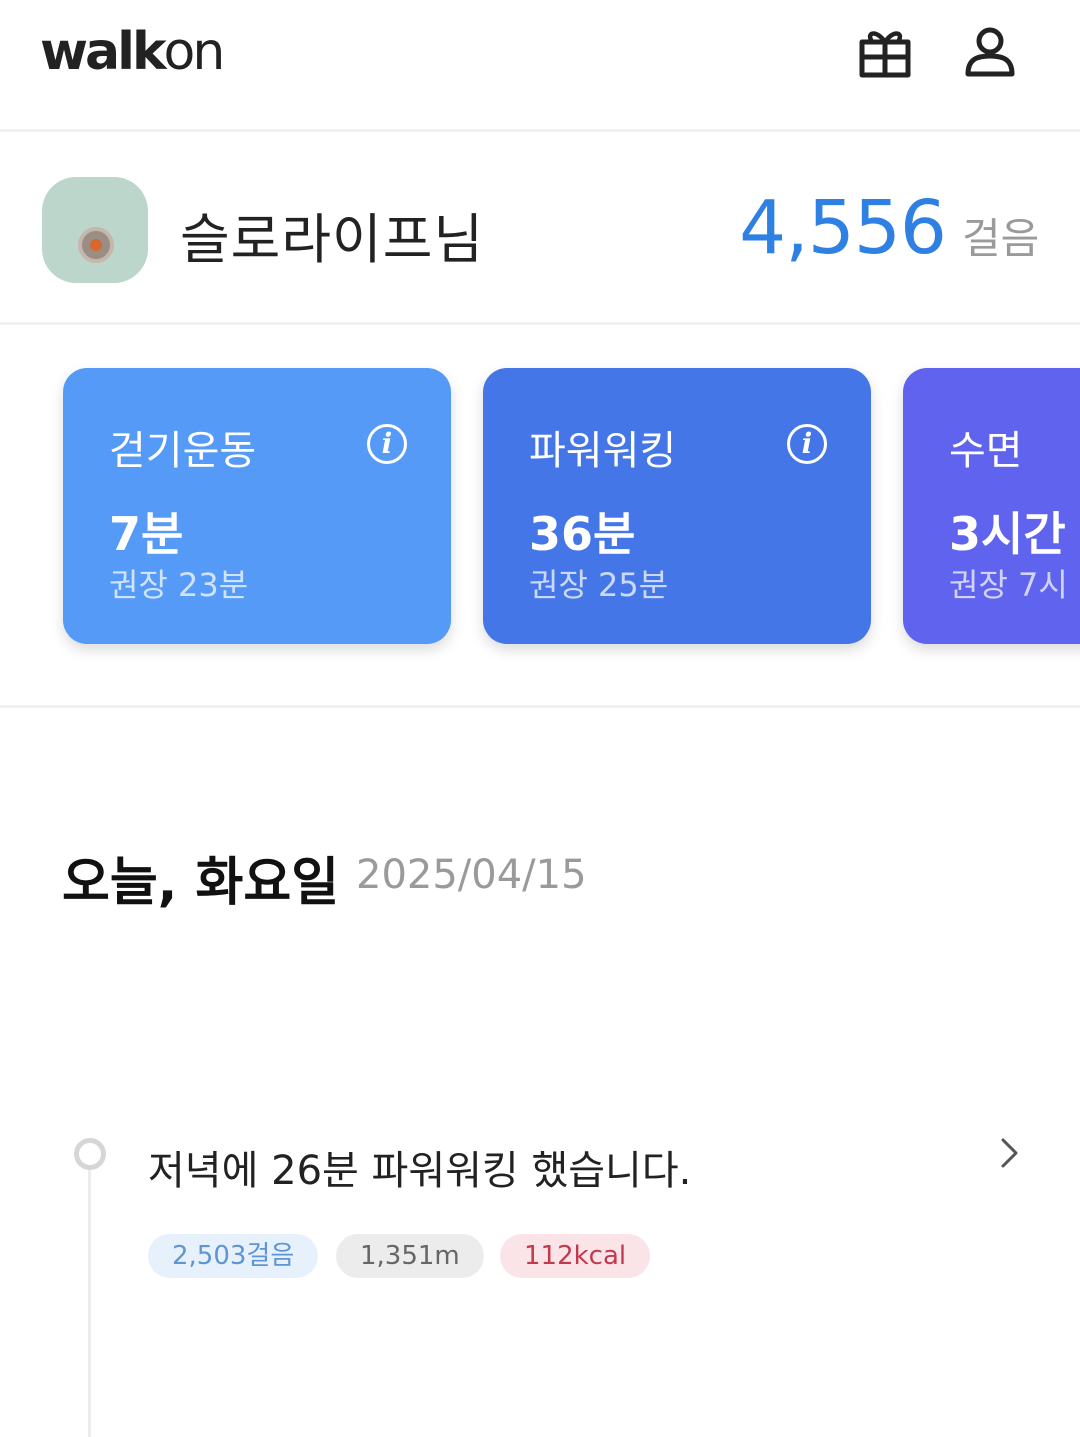  I want to click on card-title: 걷기운동, so click(183, 451).